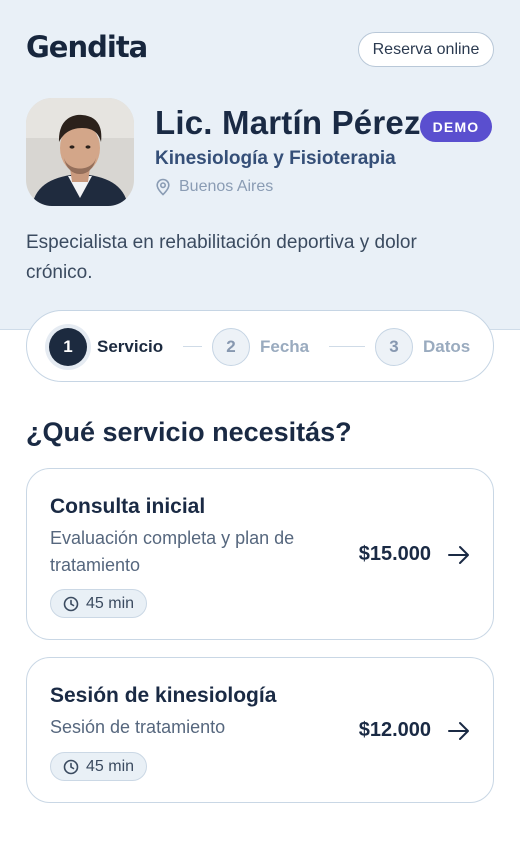 The width and height of the screenshot is (520, 866). Describe the element at coordinates (87, 47) in the screenshot. I see `brand-logo: Gendita` at that location.